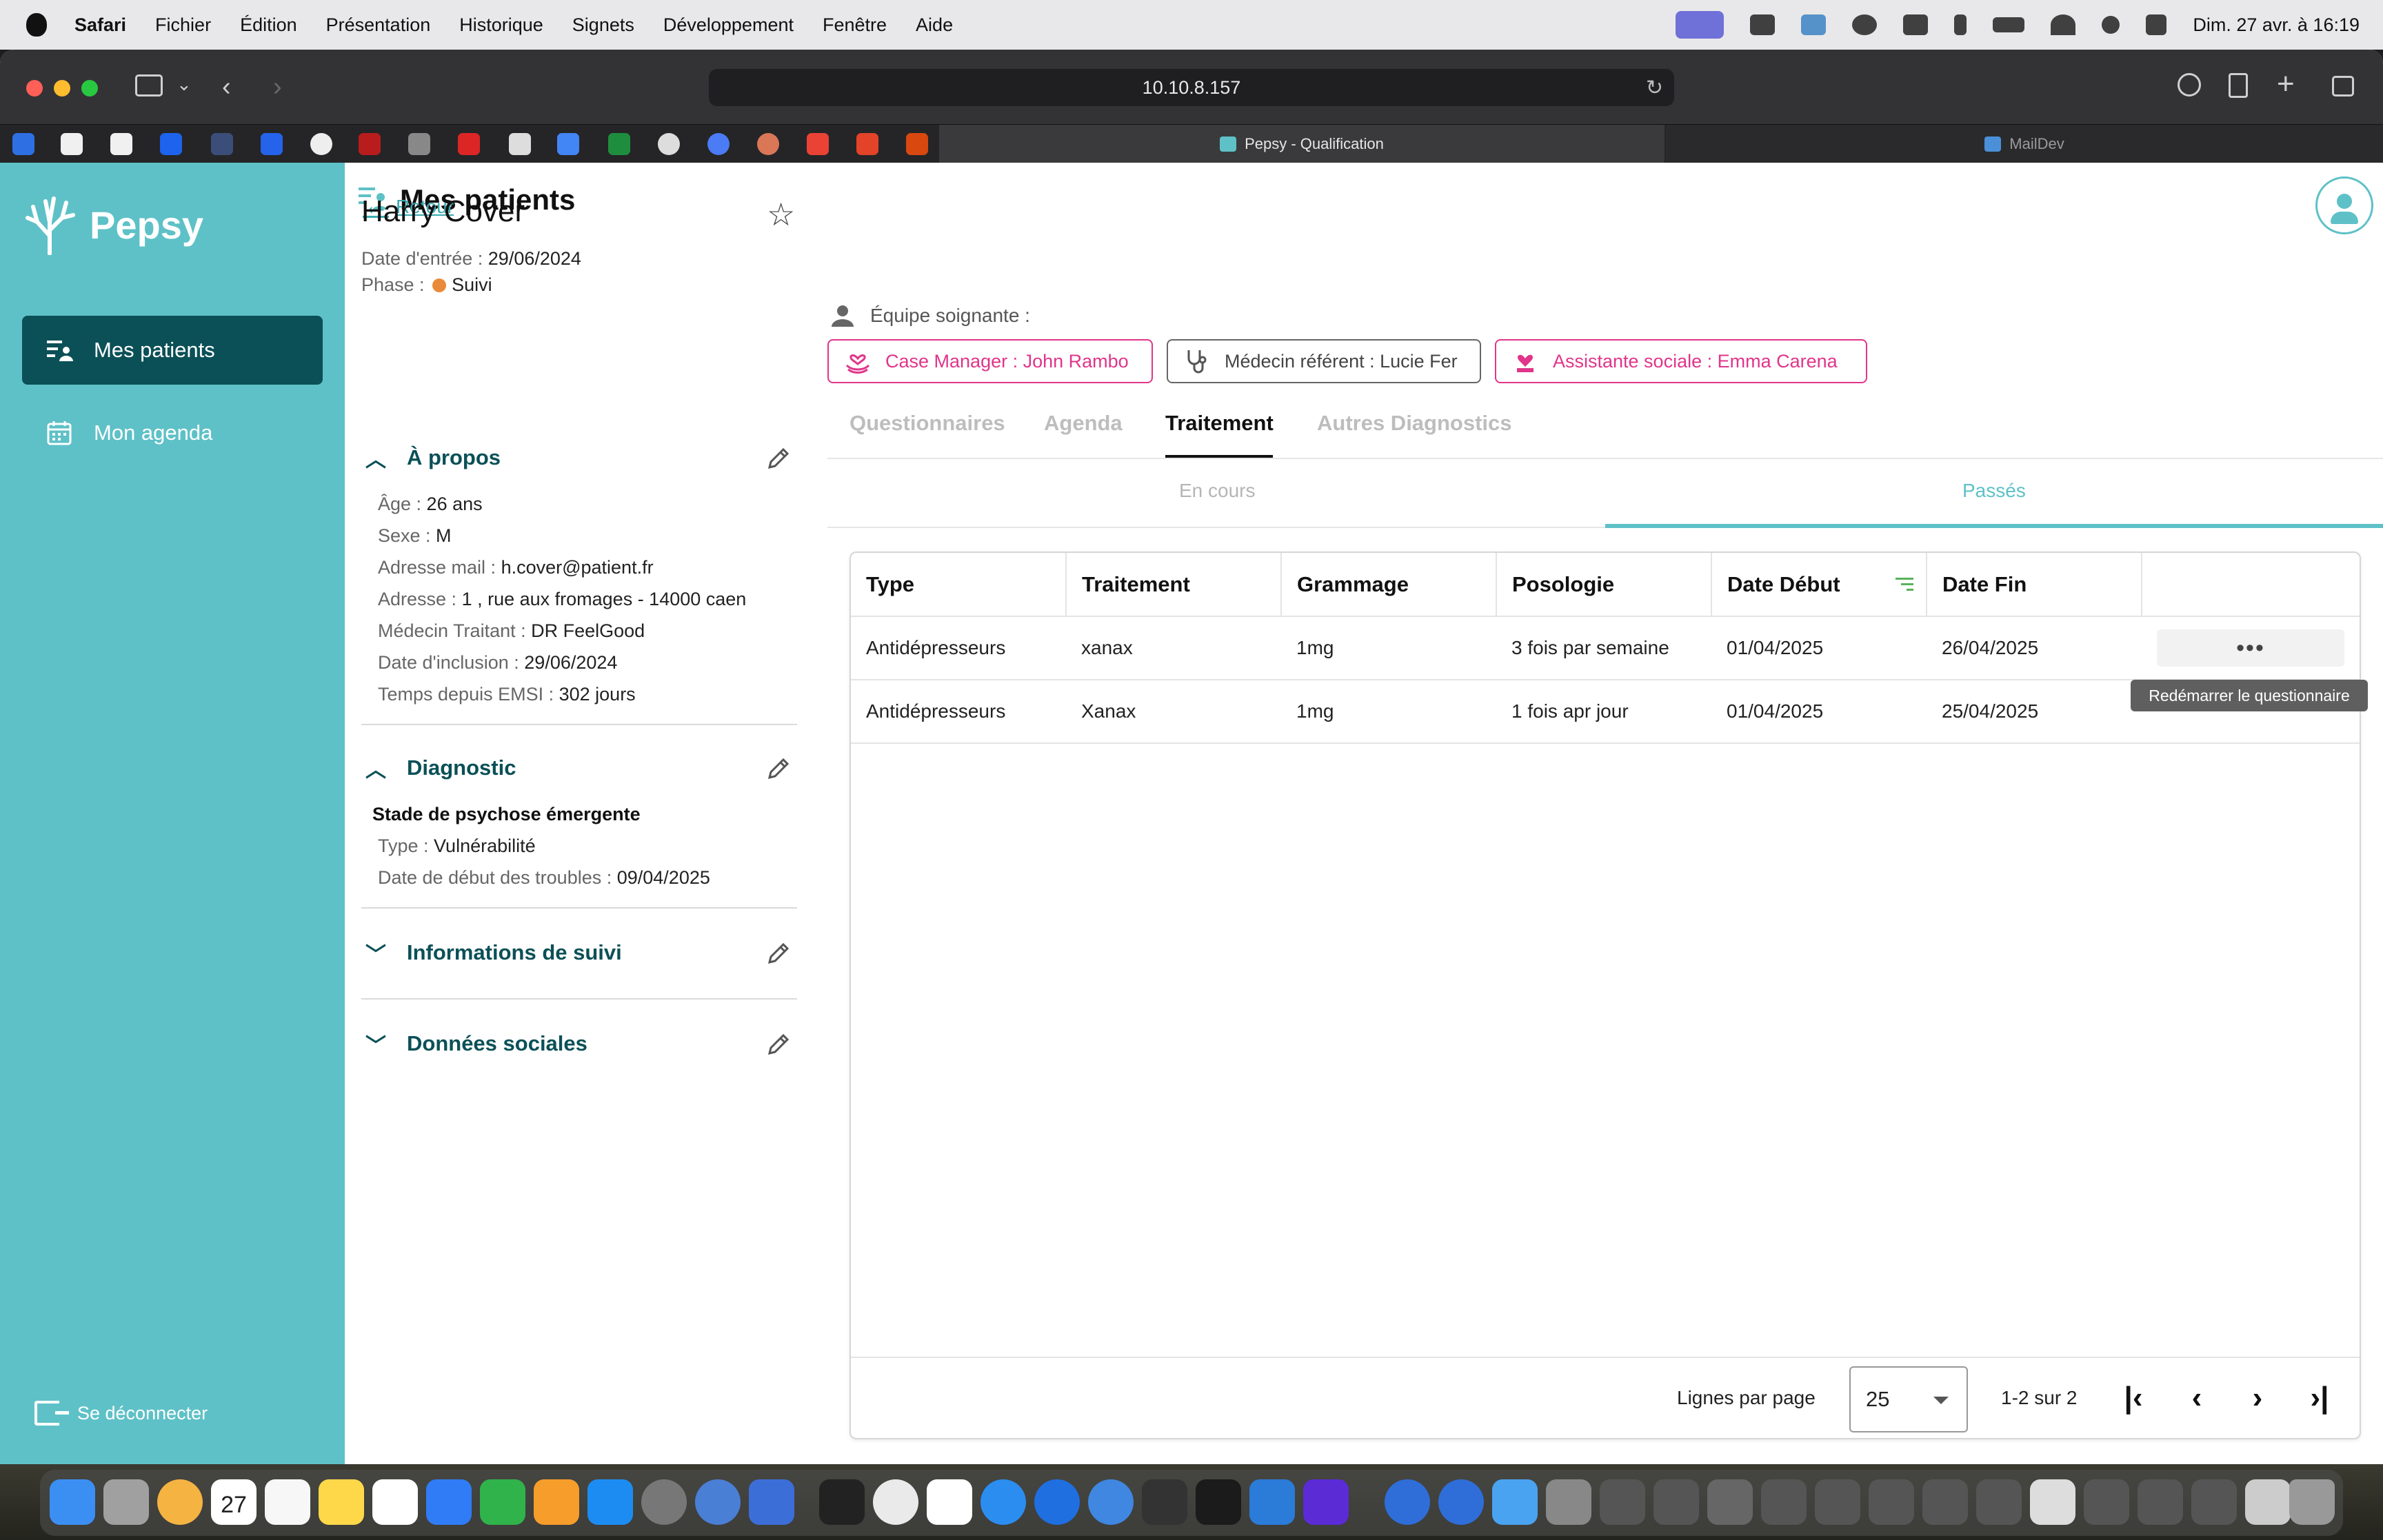 The height and width of the screenshot is (1540, 2383). Describe the element at coordinates (895, 1502) in the screenshot. I see `chrome-icon` at that location.